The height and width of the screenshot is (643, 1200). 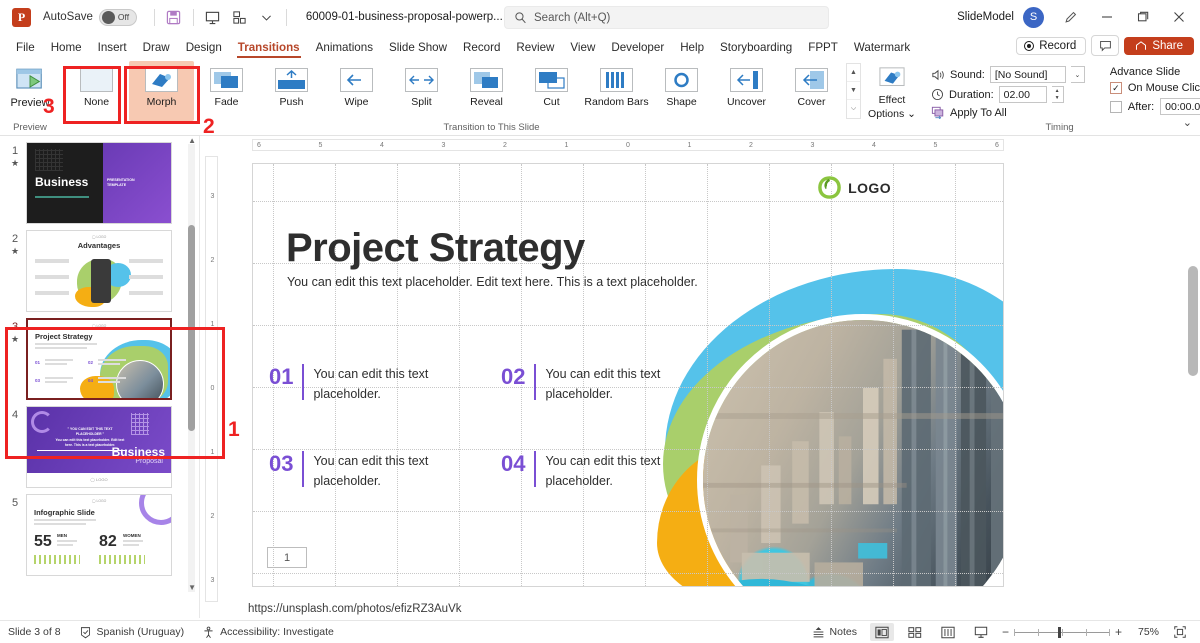 What do you see at coordinates (418, 49) in the screenshot?
I see `tab-slide-show: Slide Show` at bounding box center [418, 49].